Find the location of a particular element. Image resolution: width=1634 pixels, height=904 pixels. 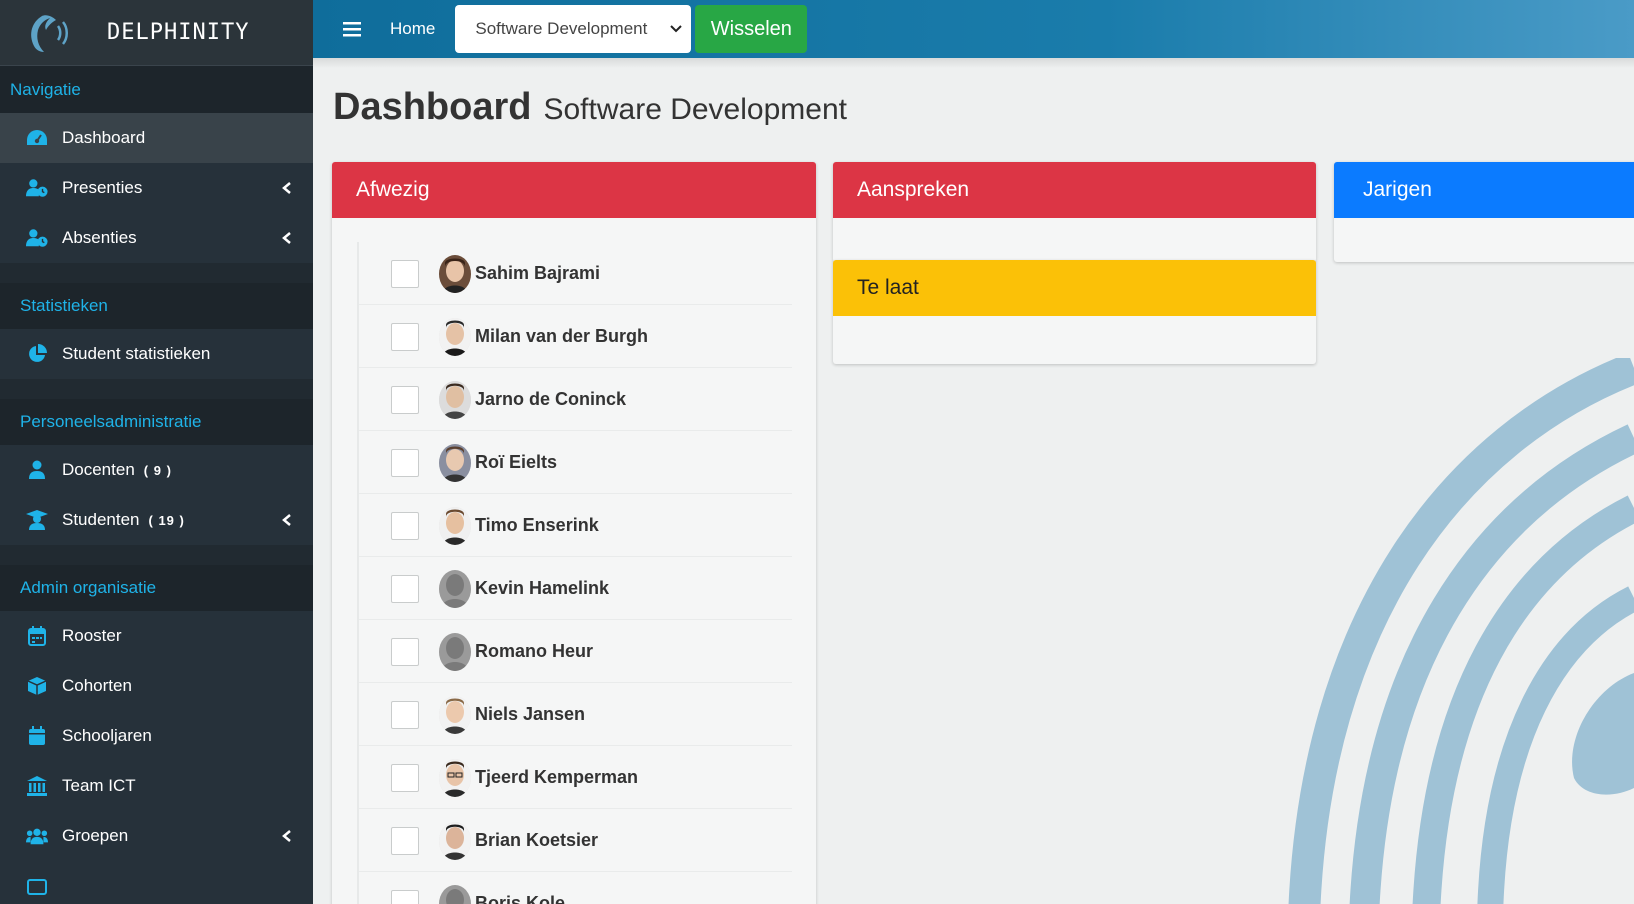

student-name: Romano Heur is located at coordinates (534, 651).